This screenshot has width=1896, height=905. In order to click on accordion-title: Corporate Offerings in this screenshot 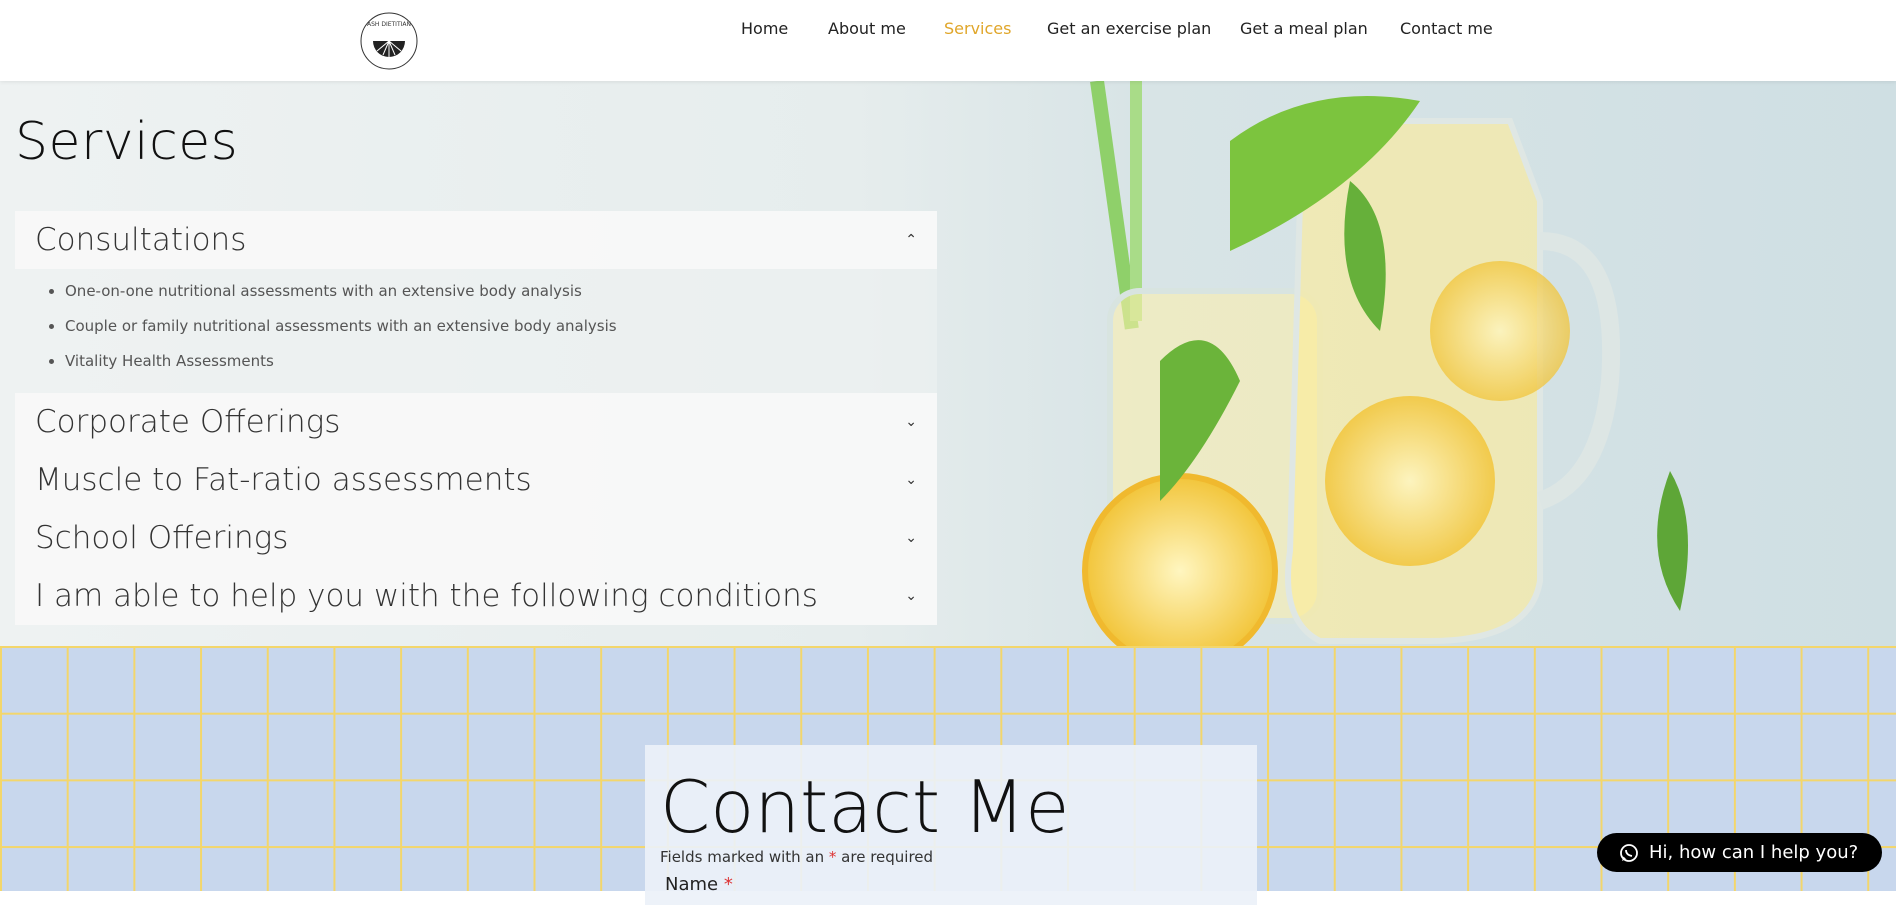, I will do `click(188, 422)`.